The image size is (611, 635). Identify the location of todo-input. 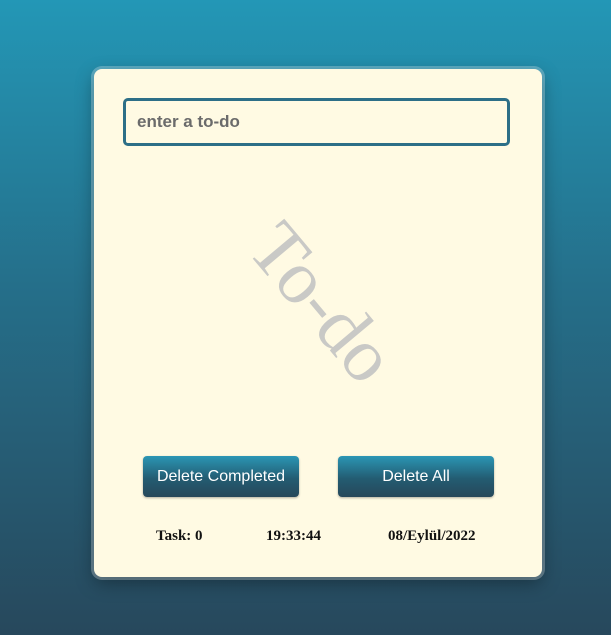
(316, 122).